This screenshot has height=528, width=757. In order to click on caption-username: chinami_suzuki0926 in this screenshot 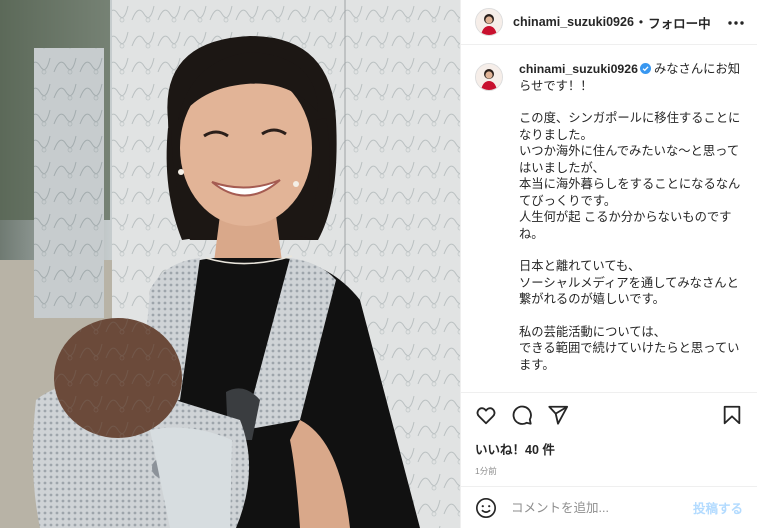, I will do `click(578, 69)`.